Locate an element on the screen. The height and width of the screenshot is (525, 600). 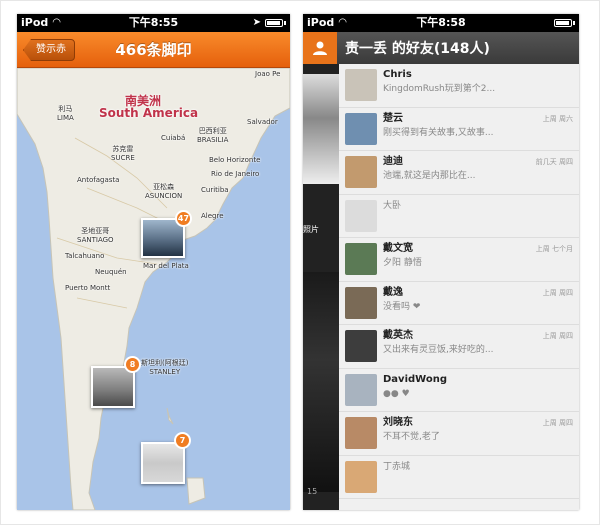
friend-name: Chris is located at coordinates (397, 74).